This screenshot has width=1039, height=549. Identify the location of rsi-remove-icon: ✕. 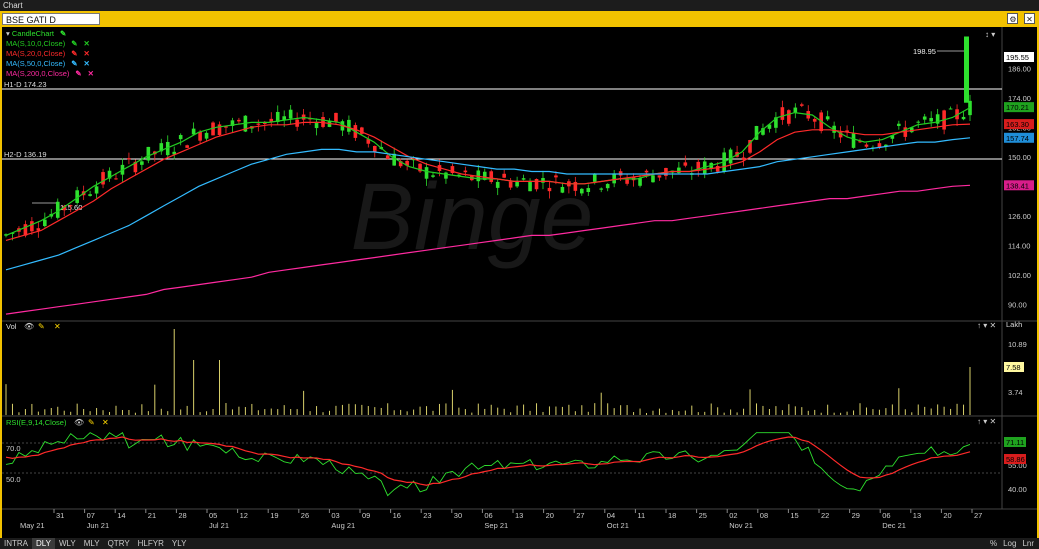
(105, 422).